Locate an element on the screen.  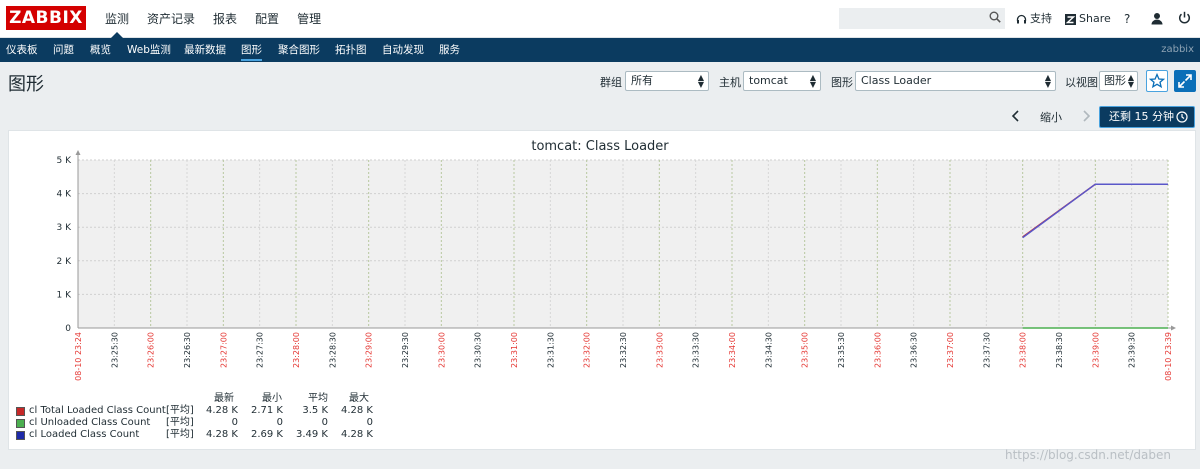
time-range-label: 还剩 15 分钟 is located at coordinates (1141, 116).